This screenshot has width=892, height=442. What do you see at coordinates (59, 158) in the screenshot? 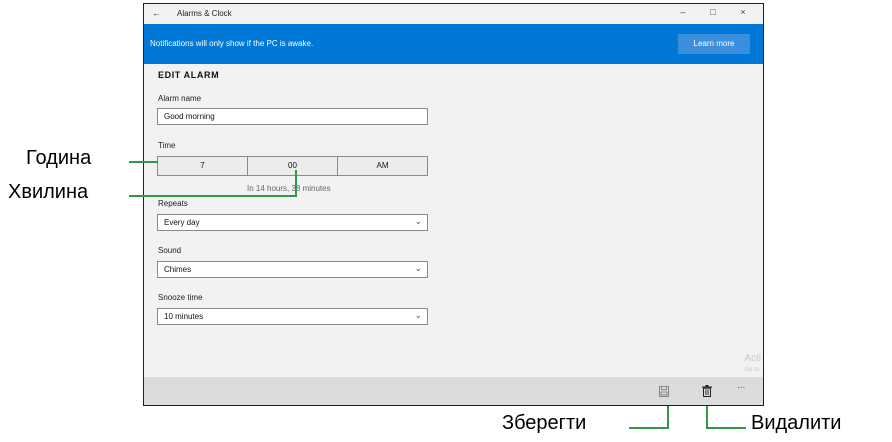
I see `hour-annotation-label: Година` at bounding box center [59, 158].